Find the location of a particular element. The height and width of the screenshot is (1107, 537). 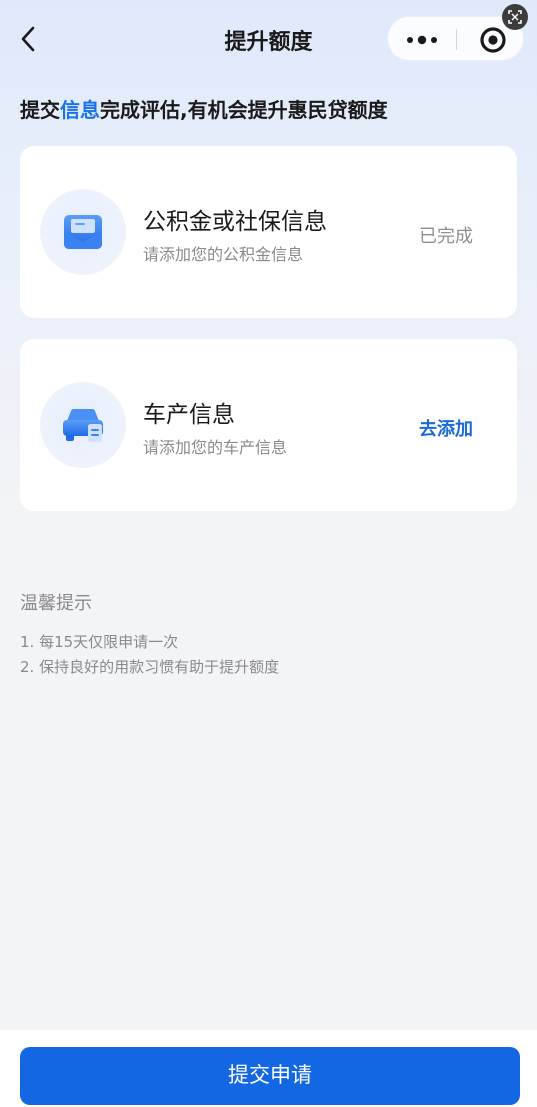

tip-item: 2. 保持良好的用款习惯有助于提升额度 is located at coordinates (150, 667).